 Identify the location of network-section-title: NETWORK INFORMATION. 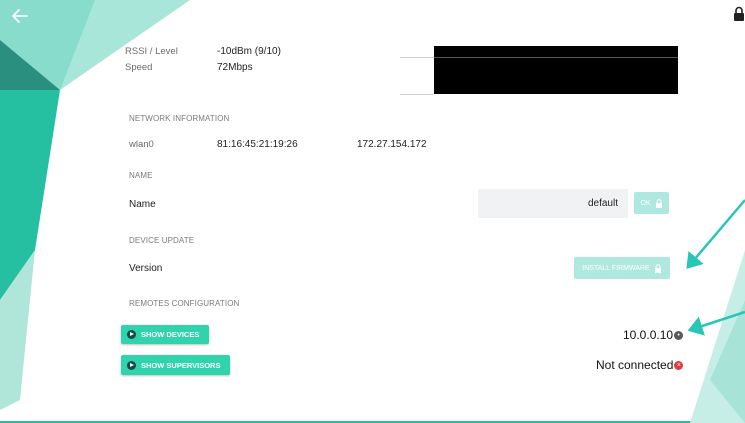
(179, 118).